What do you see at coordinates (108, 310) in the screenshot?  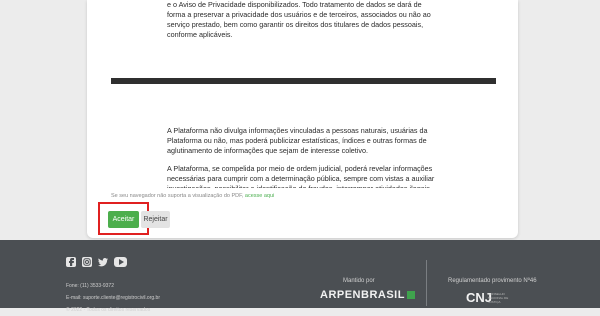 I see `copyright-text: © 2022 - Todos os direitos reservados` at bounding box center [108, 310].